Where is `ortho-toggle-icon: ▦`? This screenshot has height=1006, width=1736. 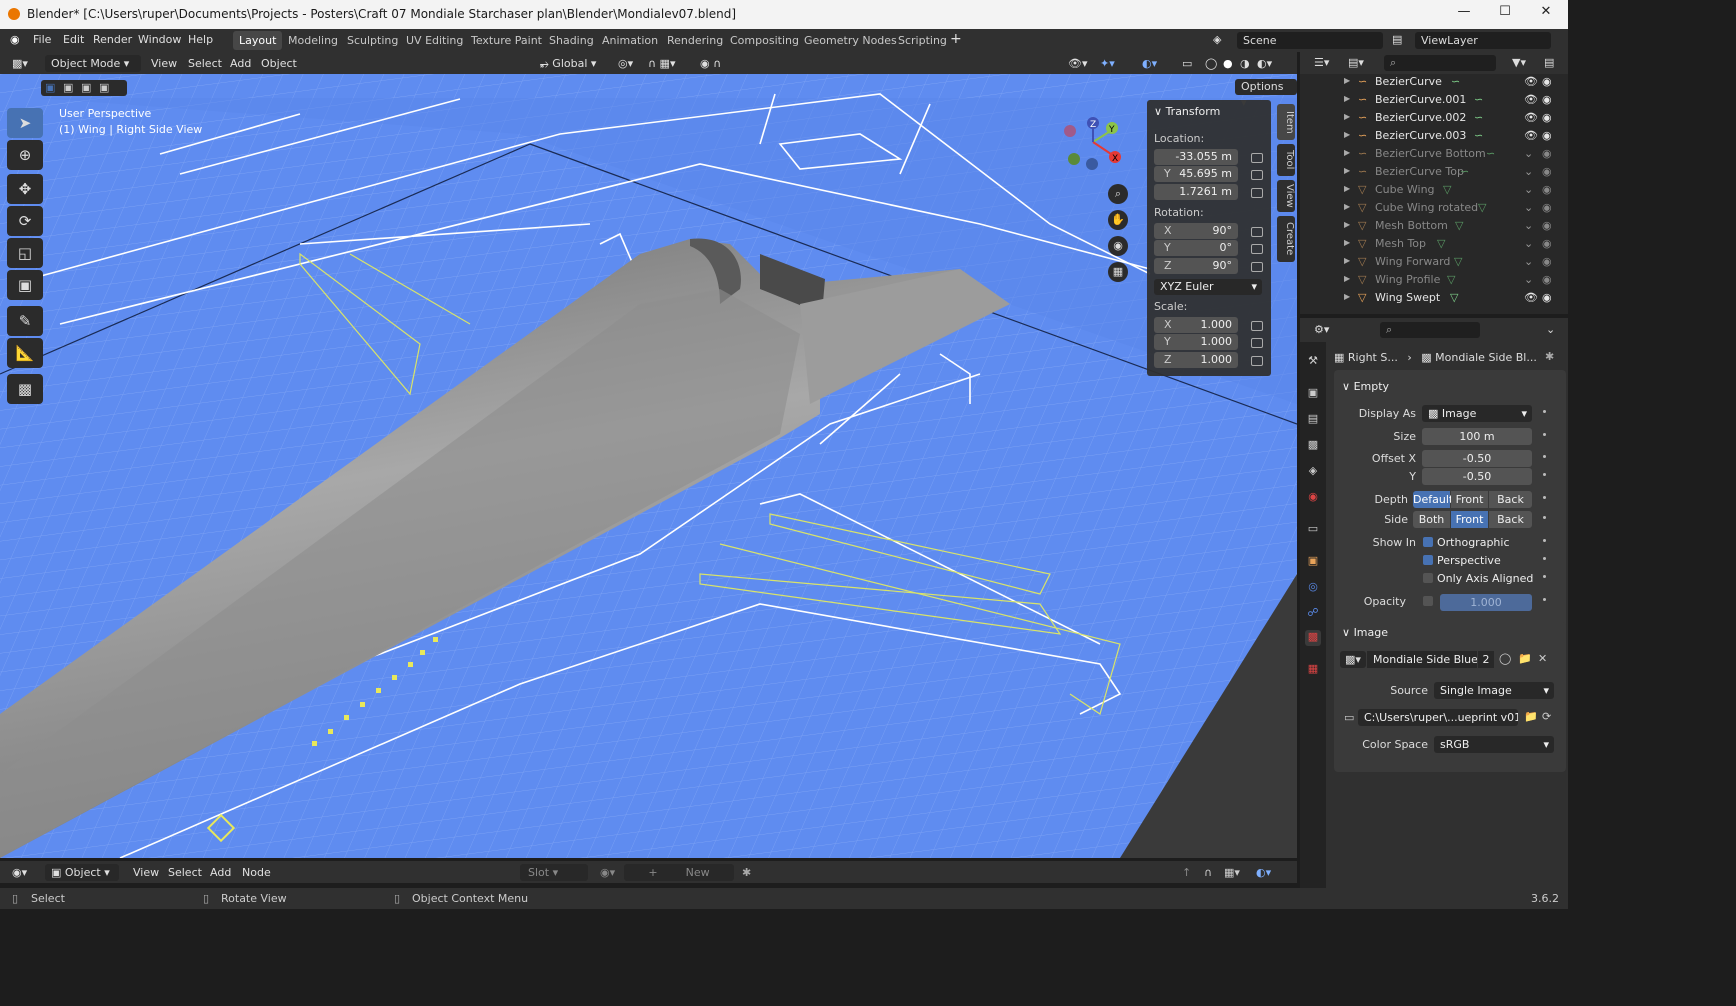
ortho-toggle-icon: ▦ is located at coordinates (1118, 272).